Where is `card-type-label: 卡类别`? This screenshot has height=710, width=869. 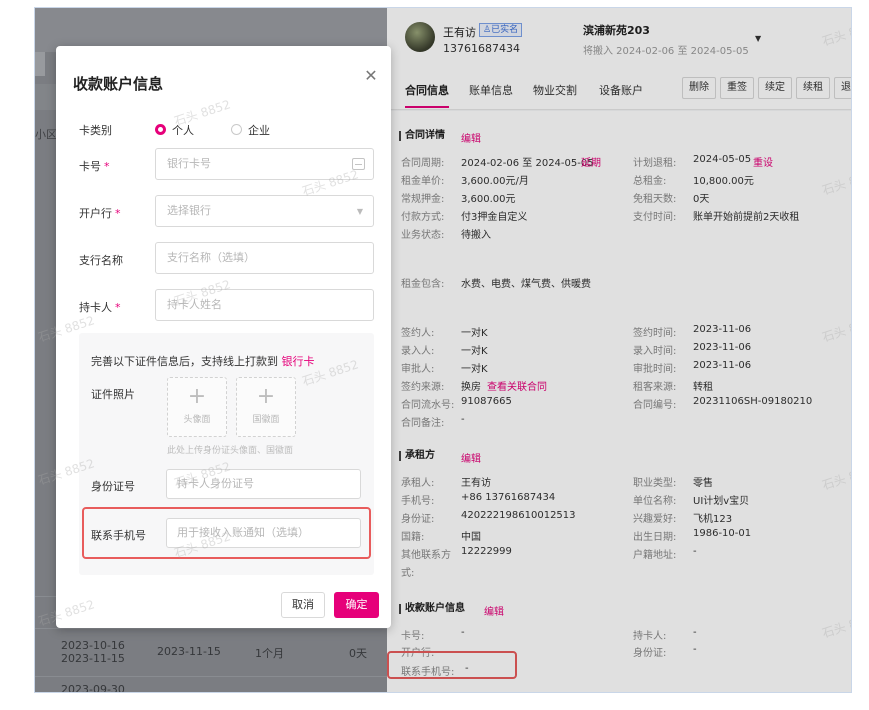
card-type-label: 卡类别 is located at coordinates (95, 130).